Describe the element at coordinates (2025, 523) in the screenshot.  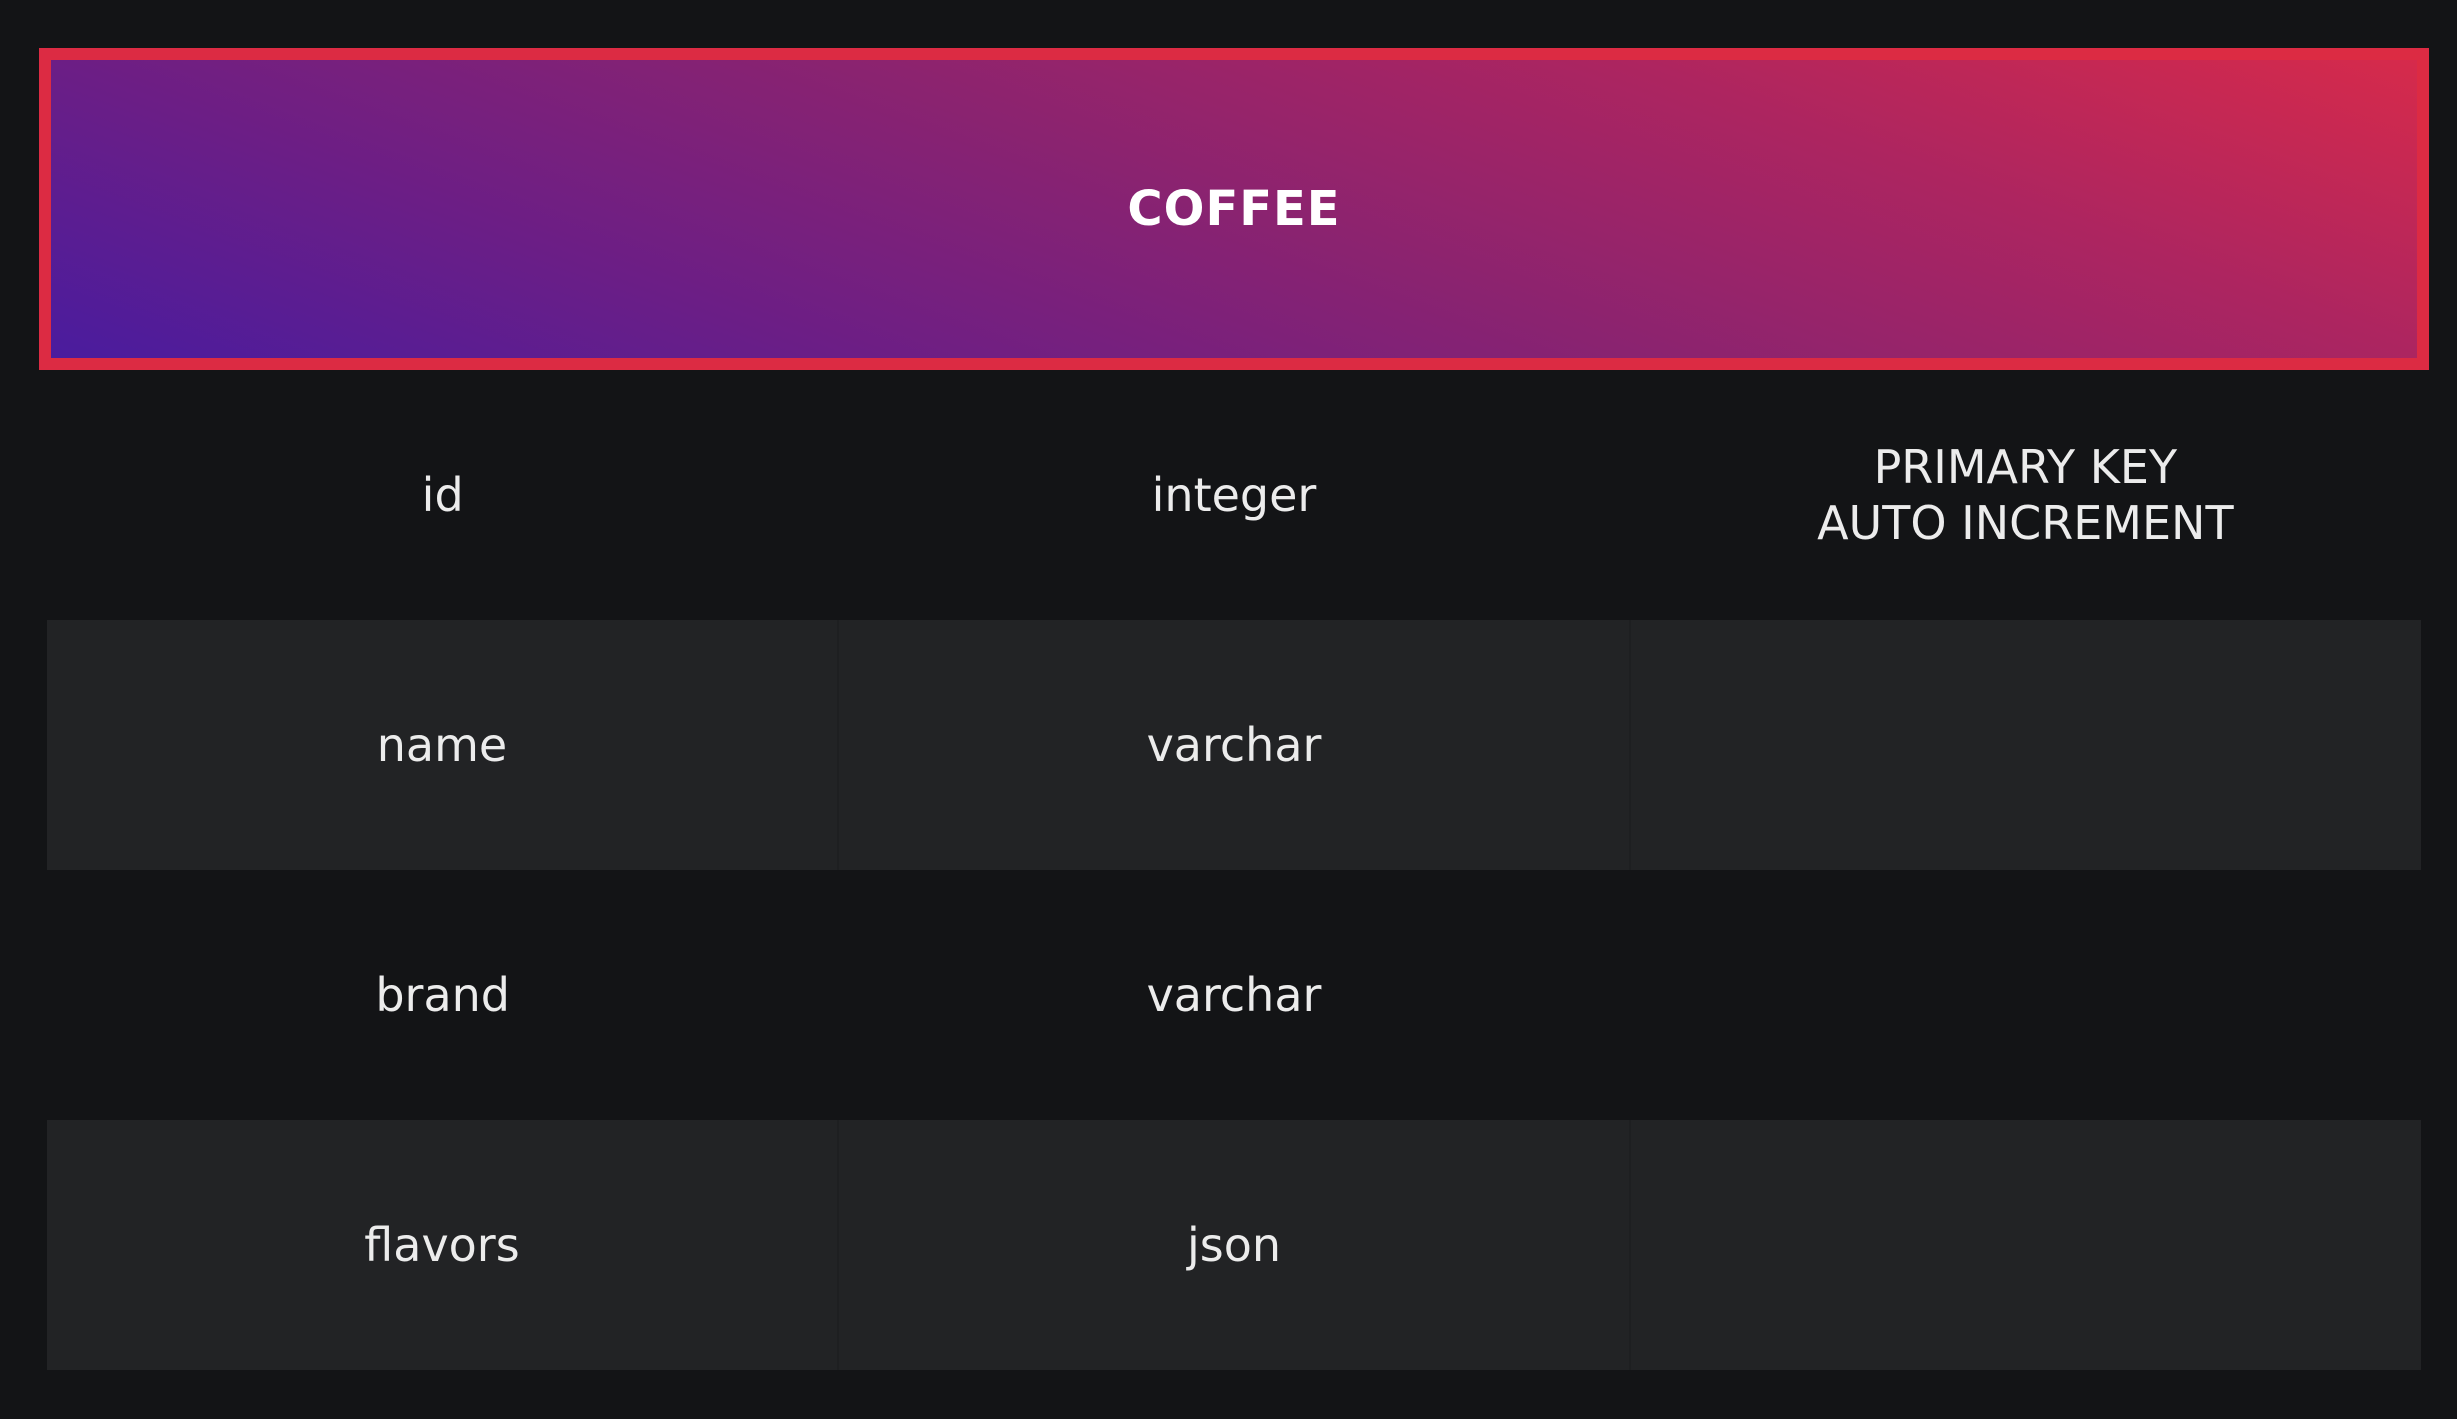
I see `constraint-auto-increment: AUTO INCREMENT` at that location.